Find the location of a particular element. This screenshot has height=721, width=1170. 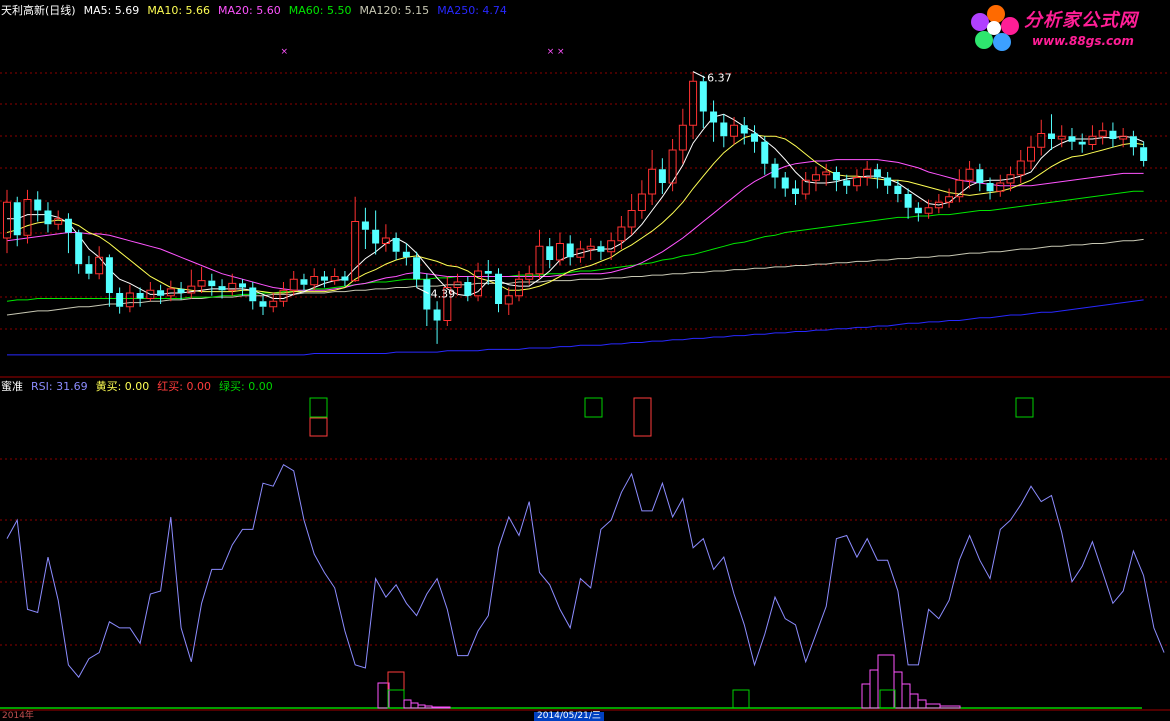

ma10-value: MA10: 5.66 is located at coordinates (179, 10).